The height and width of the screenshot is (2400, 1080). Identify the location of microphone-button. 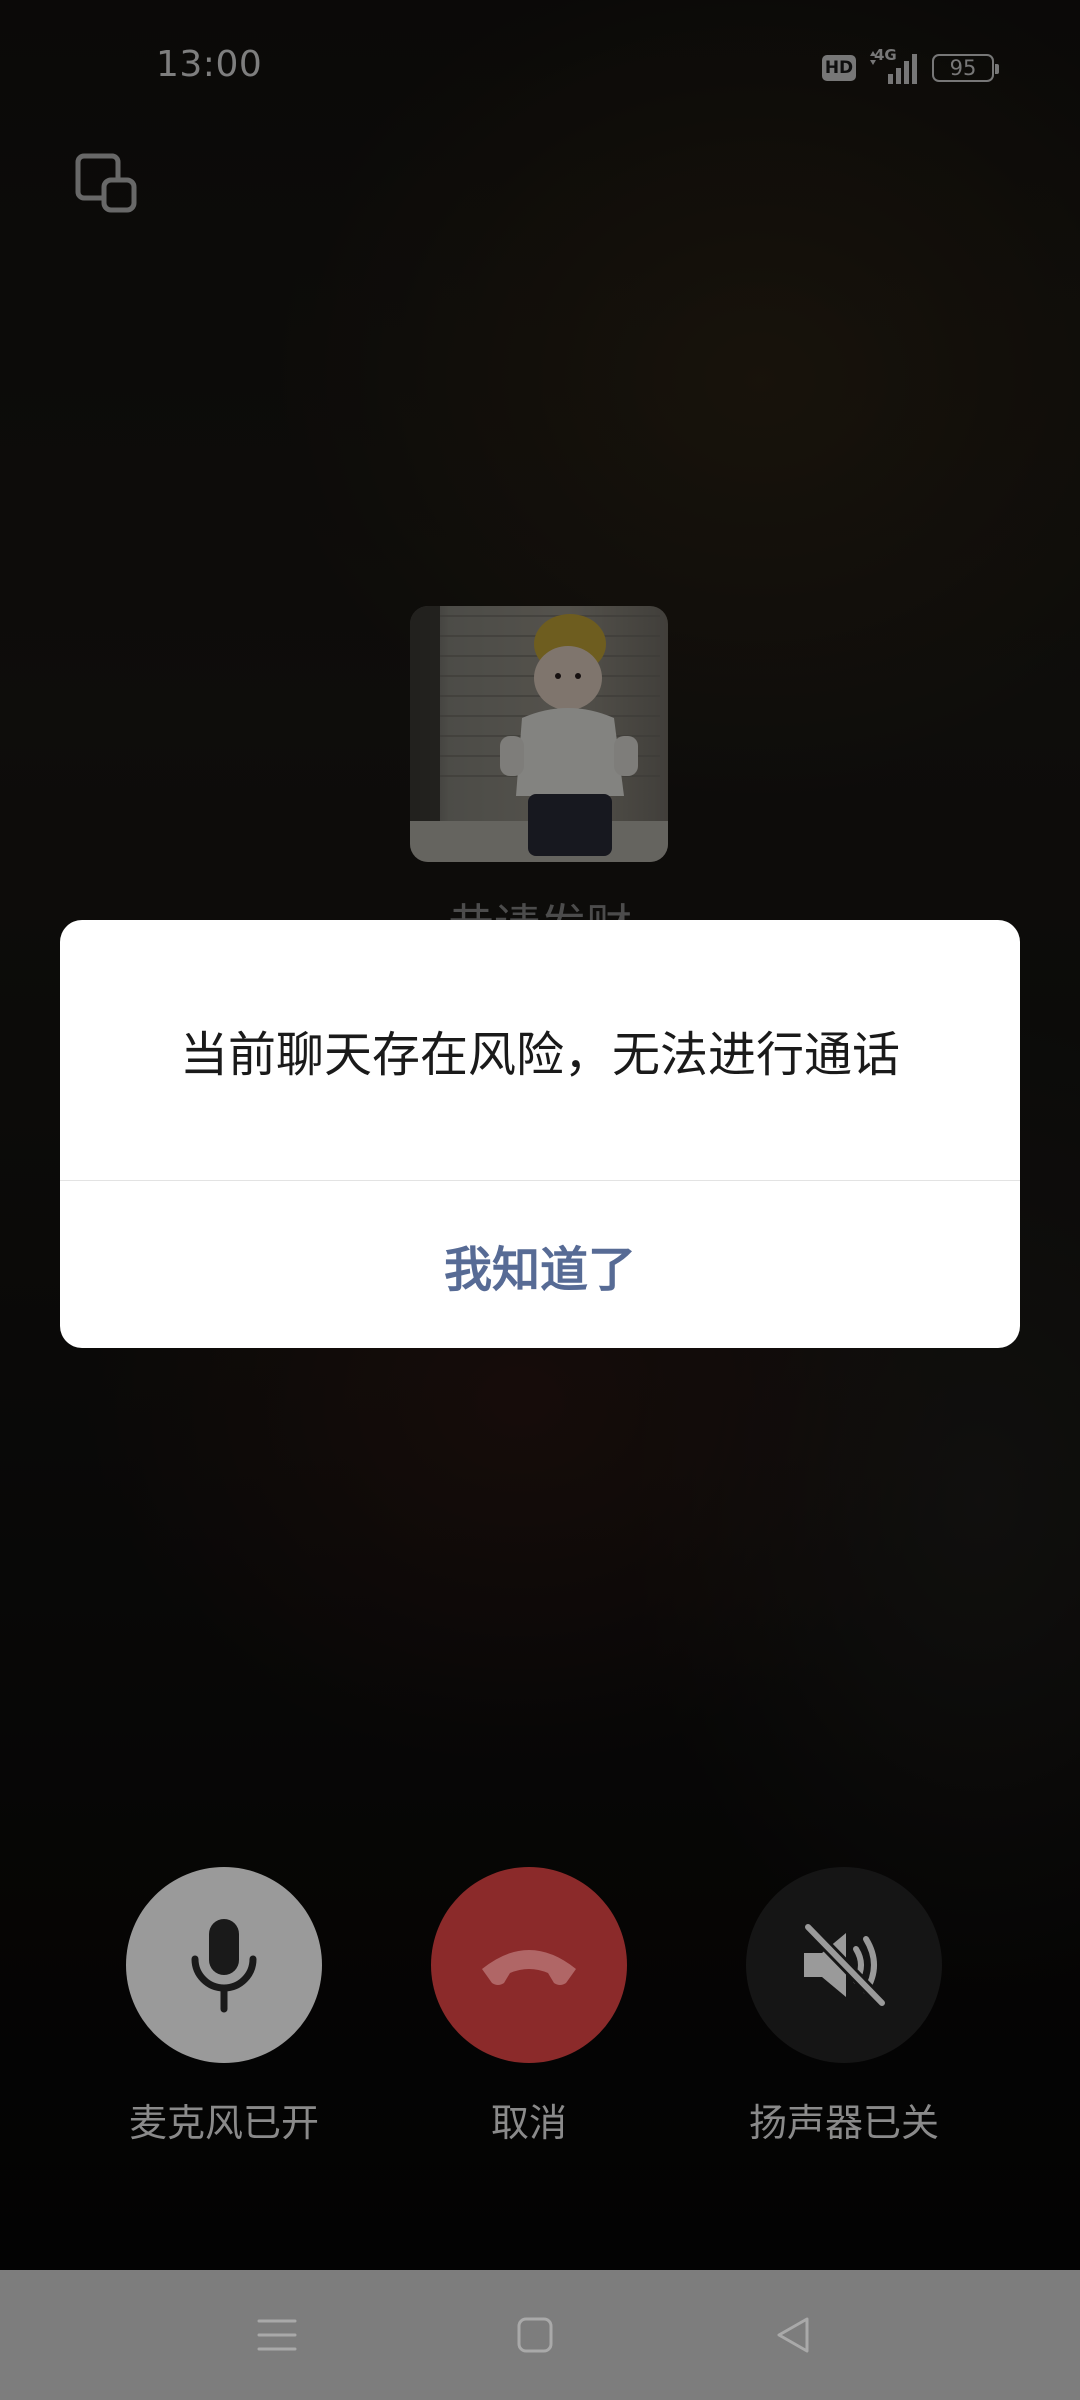
(224, 1965).